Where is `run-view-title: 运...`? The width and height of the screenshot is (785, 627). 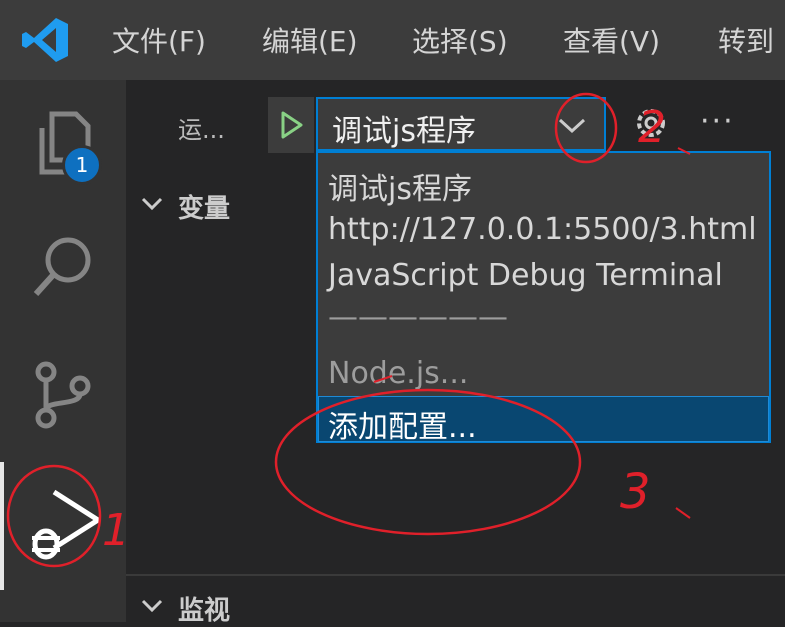 run-view-title: 运... is located at coordinates (201, 130).